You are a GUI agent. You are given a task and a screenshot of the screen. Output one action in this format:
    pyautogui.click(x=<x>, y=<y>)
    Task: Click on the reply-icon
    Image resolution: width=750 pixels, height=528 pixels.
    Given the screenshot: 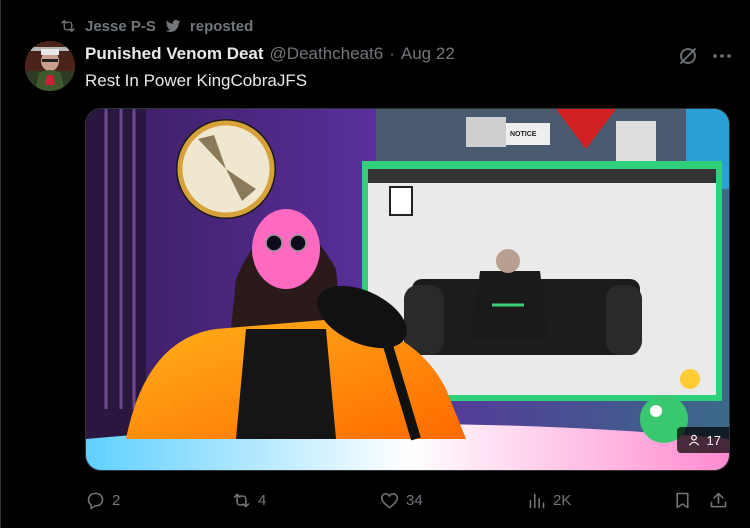 What is the action you would take?
    pyautogui.click(x=95, y=500)
    